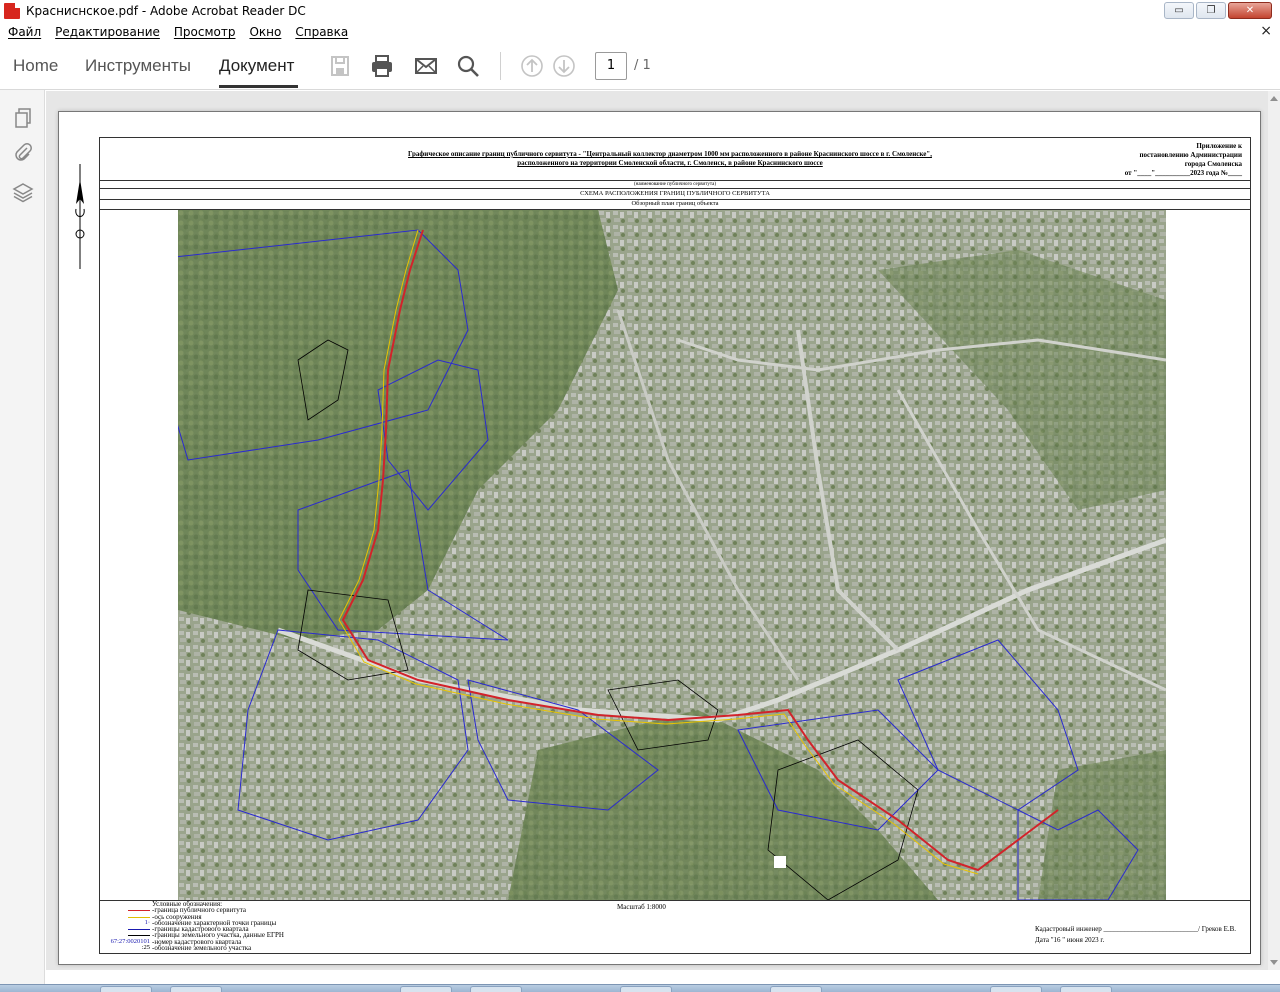  I want to click on vertical-scrollbar, so click(1274, 530).